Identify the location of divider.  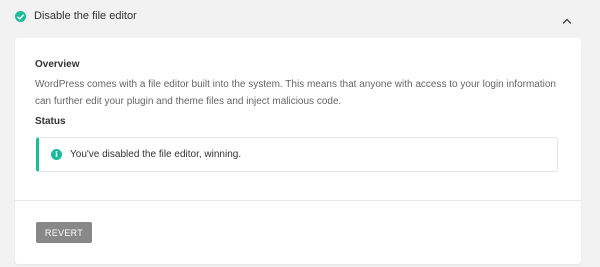
(298, 200).